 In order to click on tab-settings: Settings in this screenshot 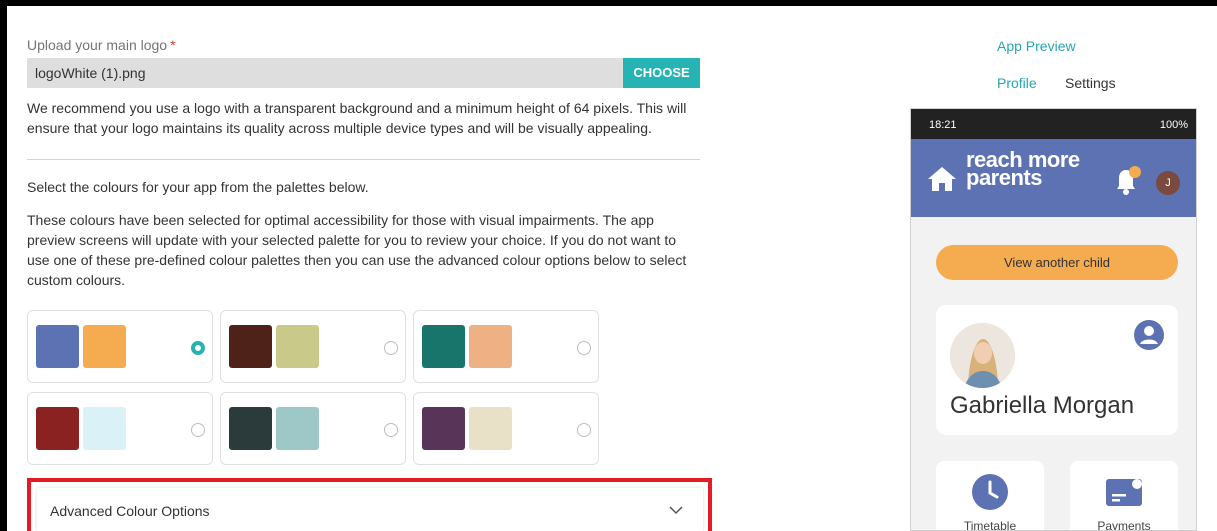, I will do `click(1090, 83)`.